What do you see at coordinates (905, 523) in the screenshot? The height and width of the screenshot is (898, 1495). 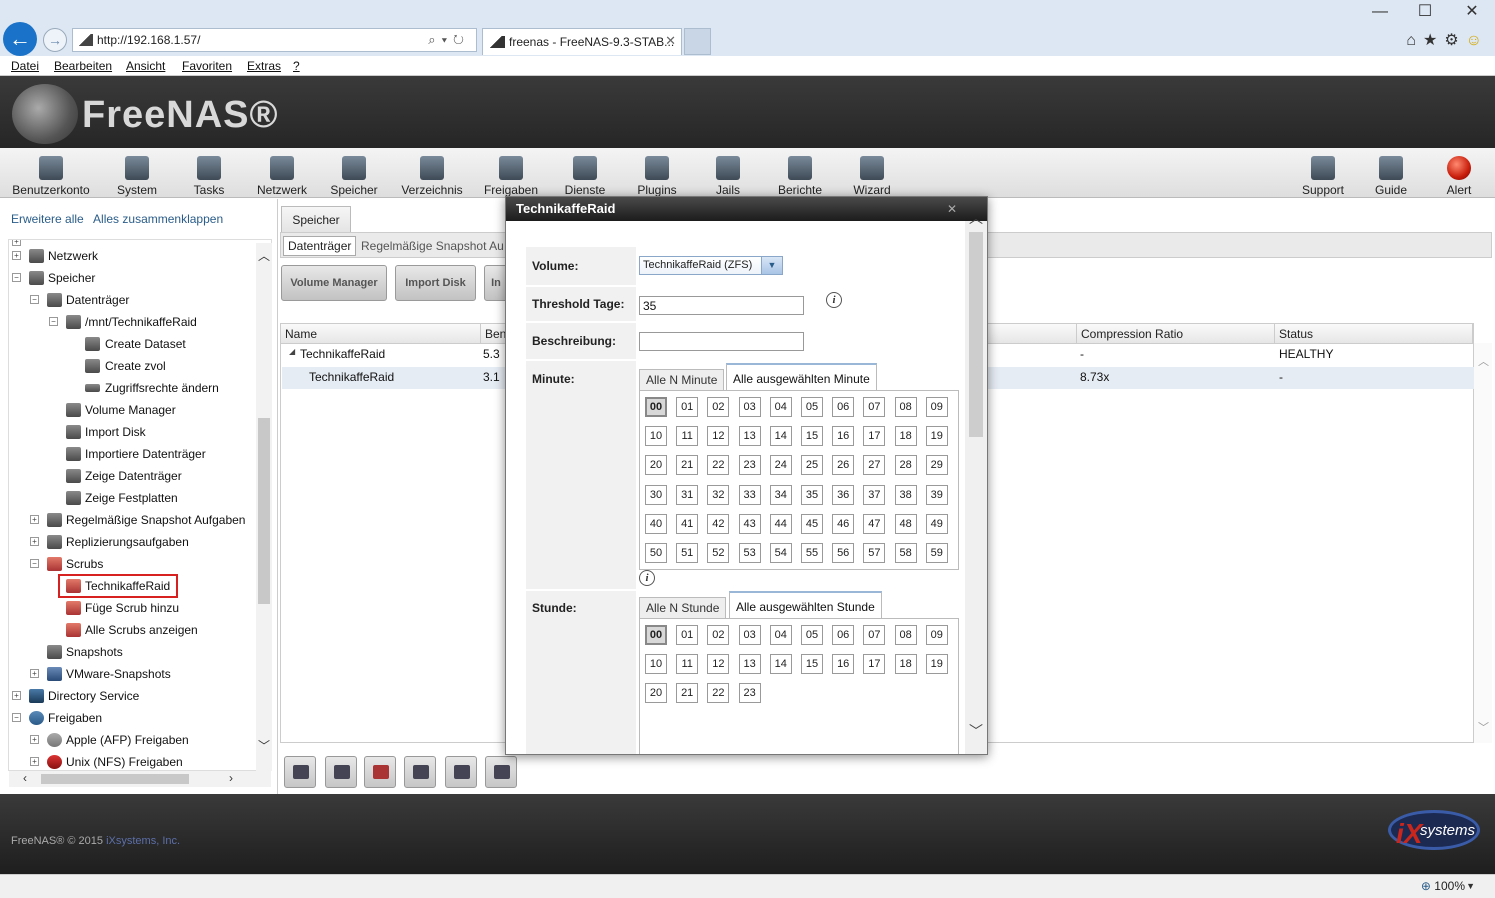 I see `minute-option-48: 48` at bounding box center [905, 523].